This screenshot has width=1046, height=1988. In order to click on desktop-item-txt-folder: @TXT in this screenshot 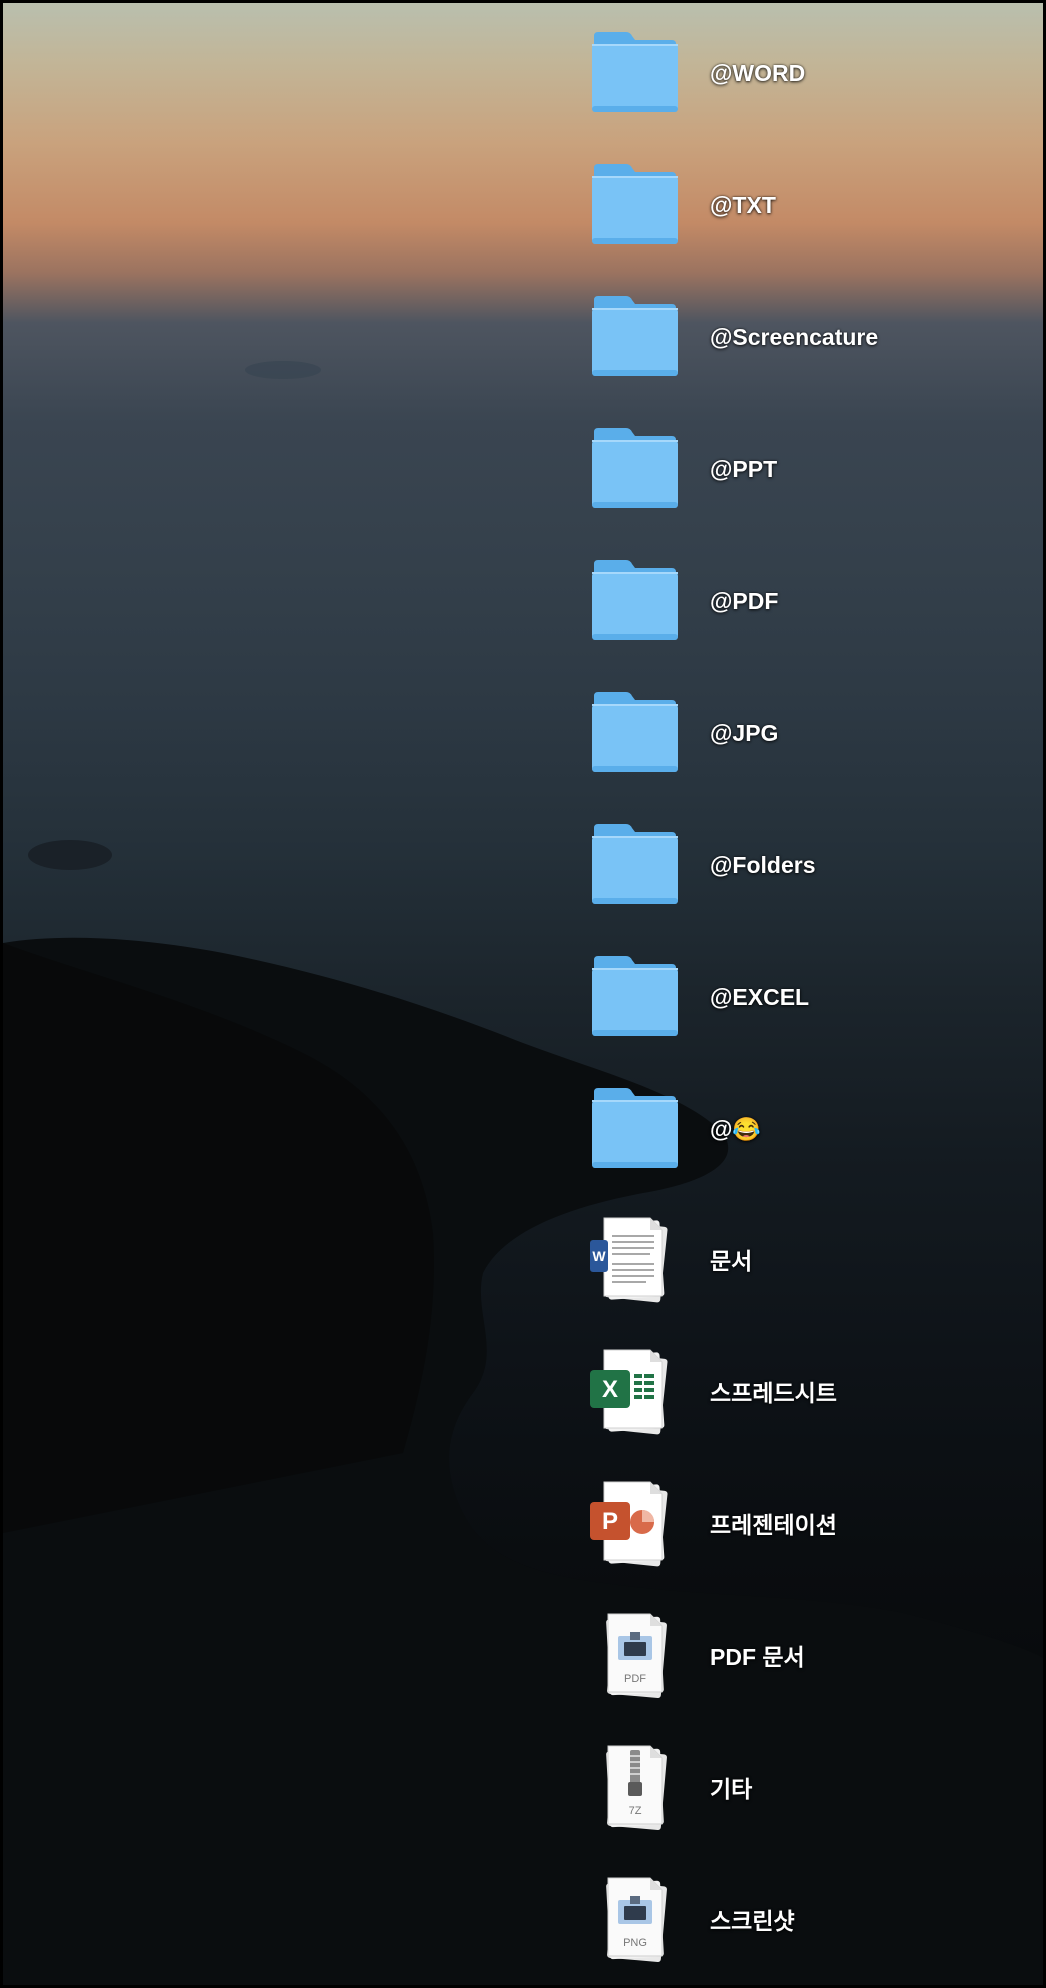, I will do `click(810, 205)`.